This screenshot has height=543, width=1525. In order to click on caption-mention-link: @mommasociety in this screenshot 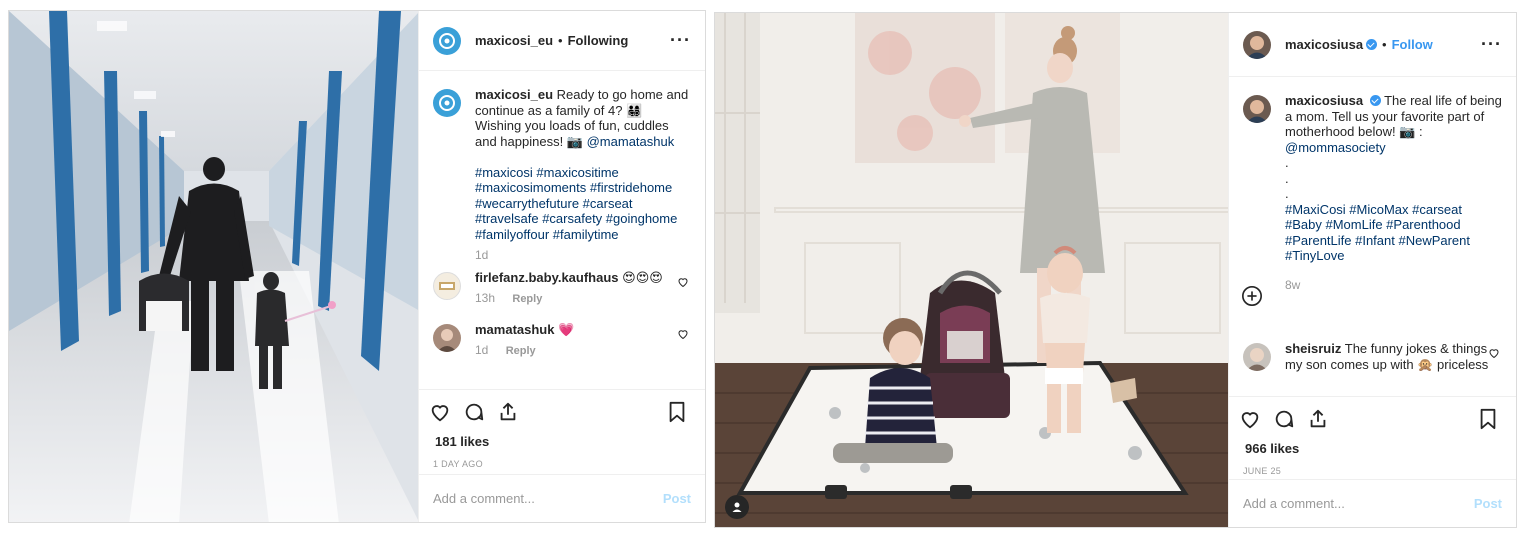, I will do `click(1393, 148)`.